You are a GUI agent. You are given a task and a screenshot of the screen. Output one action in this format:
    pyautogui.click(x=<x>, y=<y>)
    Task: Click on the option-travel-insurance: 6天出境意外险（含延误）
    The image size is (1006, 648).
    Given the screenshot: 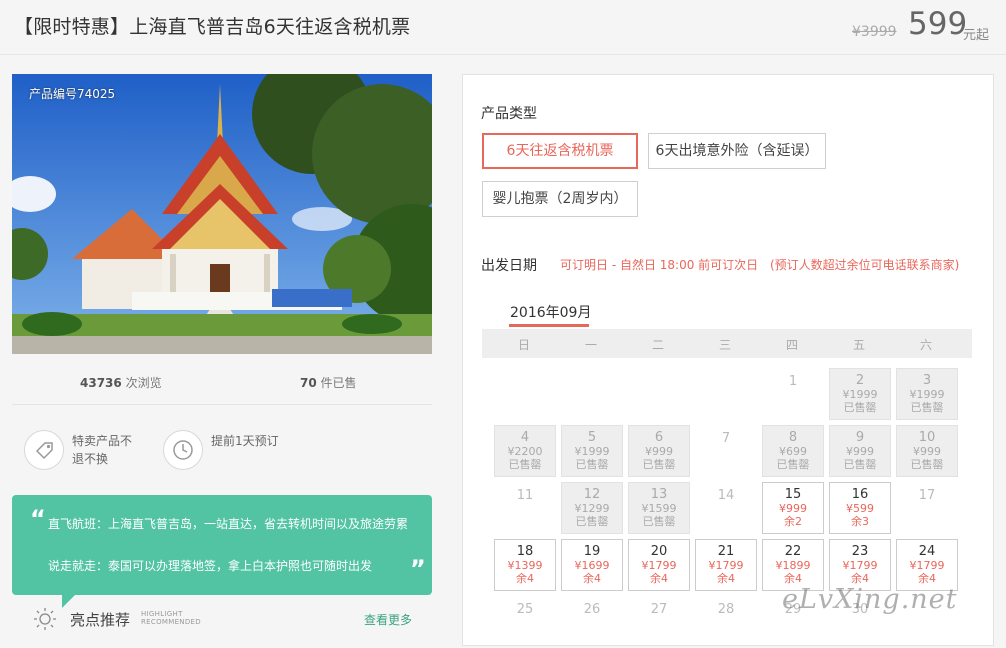 What is the action you would take?
    pyautogui.click(x=737, y=151)
    